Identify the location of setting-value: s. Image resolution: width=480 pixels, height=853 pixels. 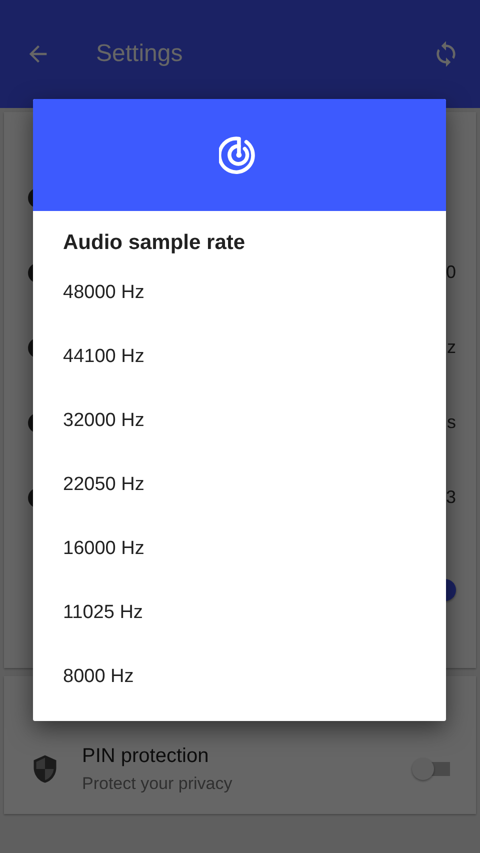
(451, 422).